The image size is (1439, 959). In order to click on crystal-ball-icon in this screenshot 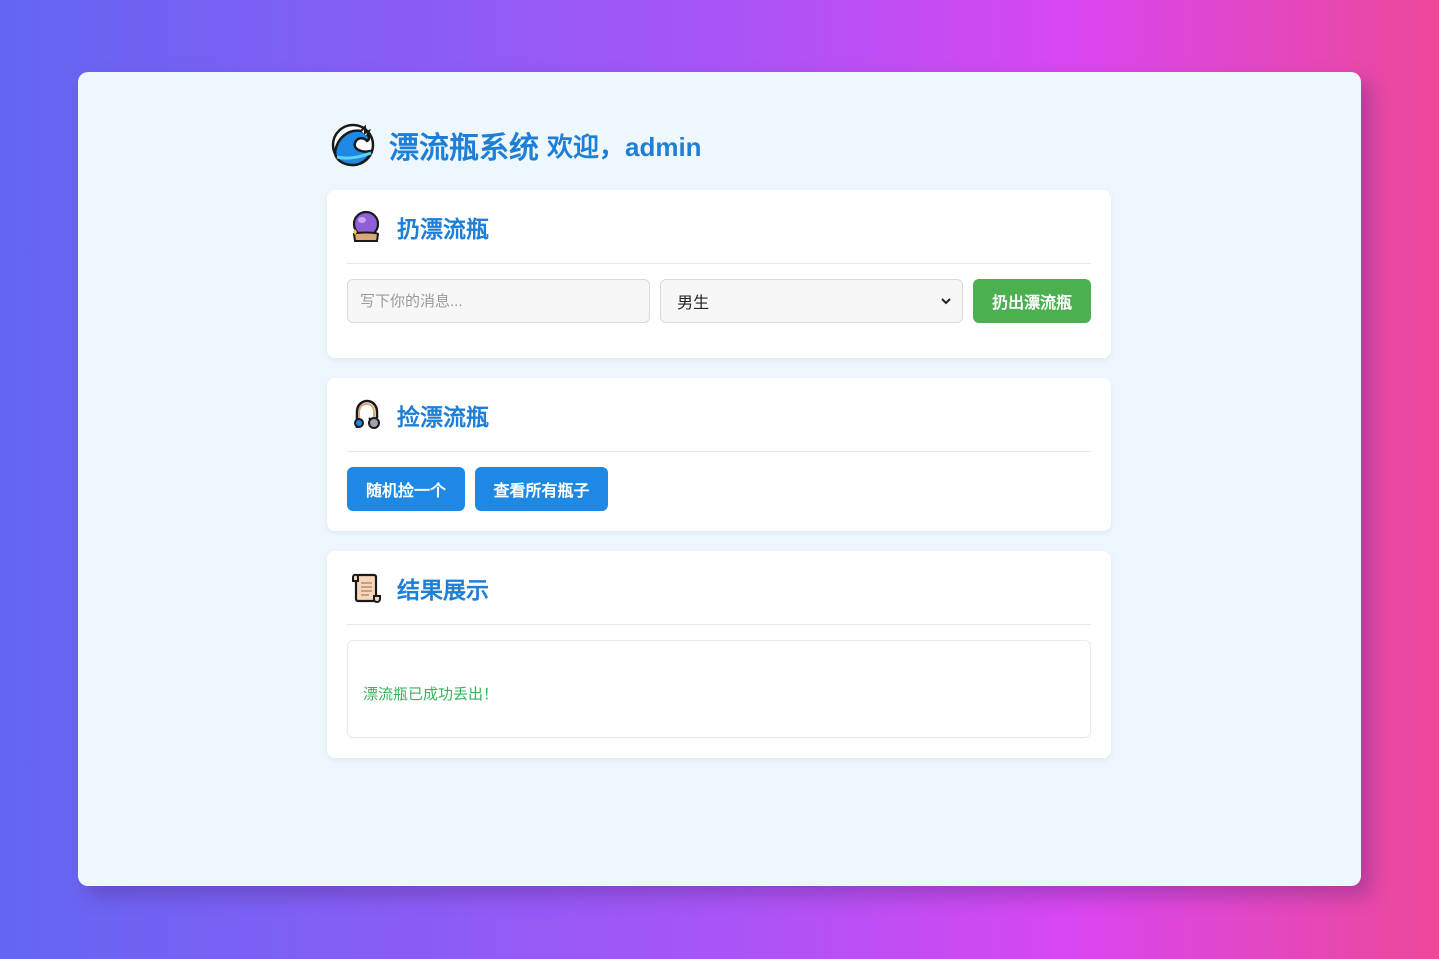, I will do `click(366, 226)`.